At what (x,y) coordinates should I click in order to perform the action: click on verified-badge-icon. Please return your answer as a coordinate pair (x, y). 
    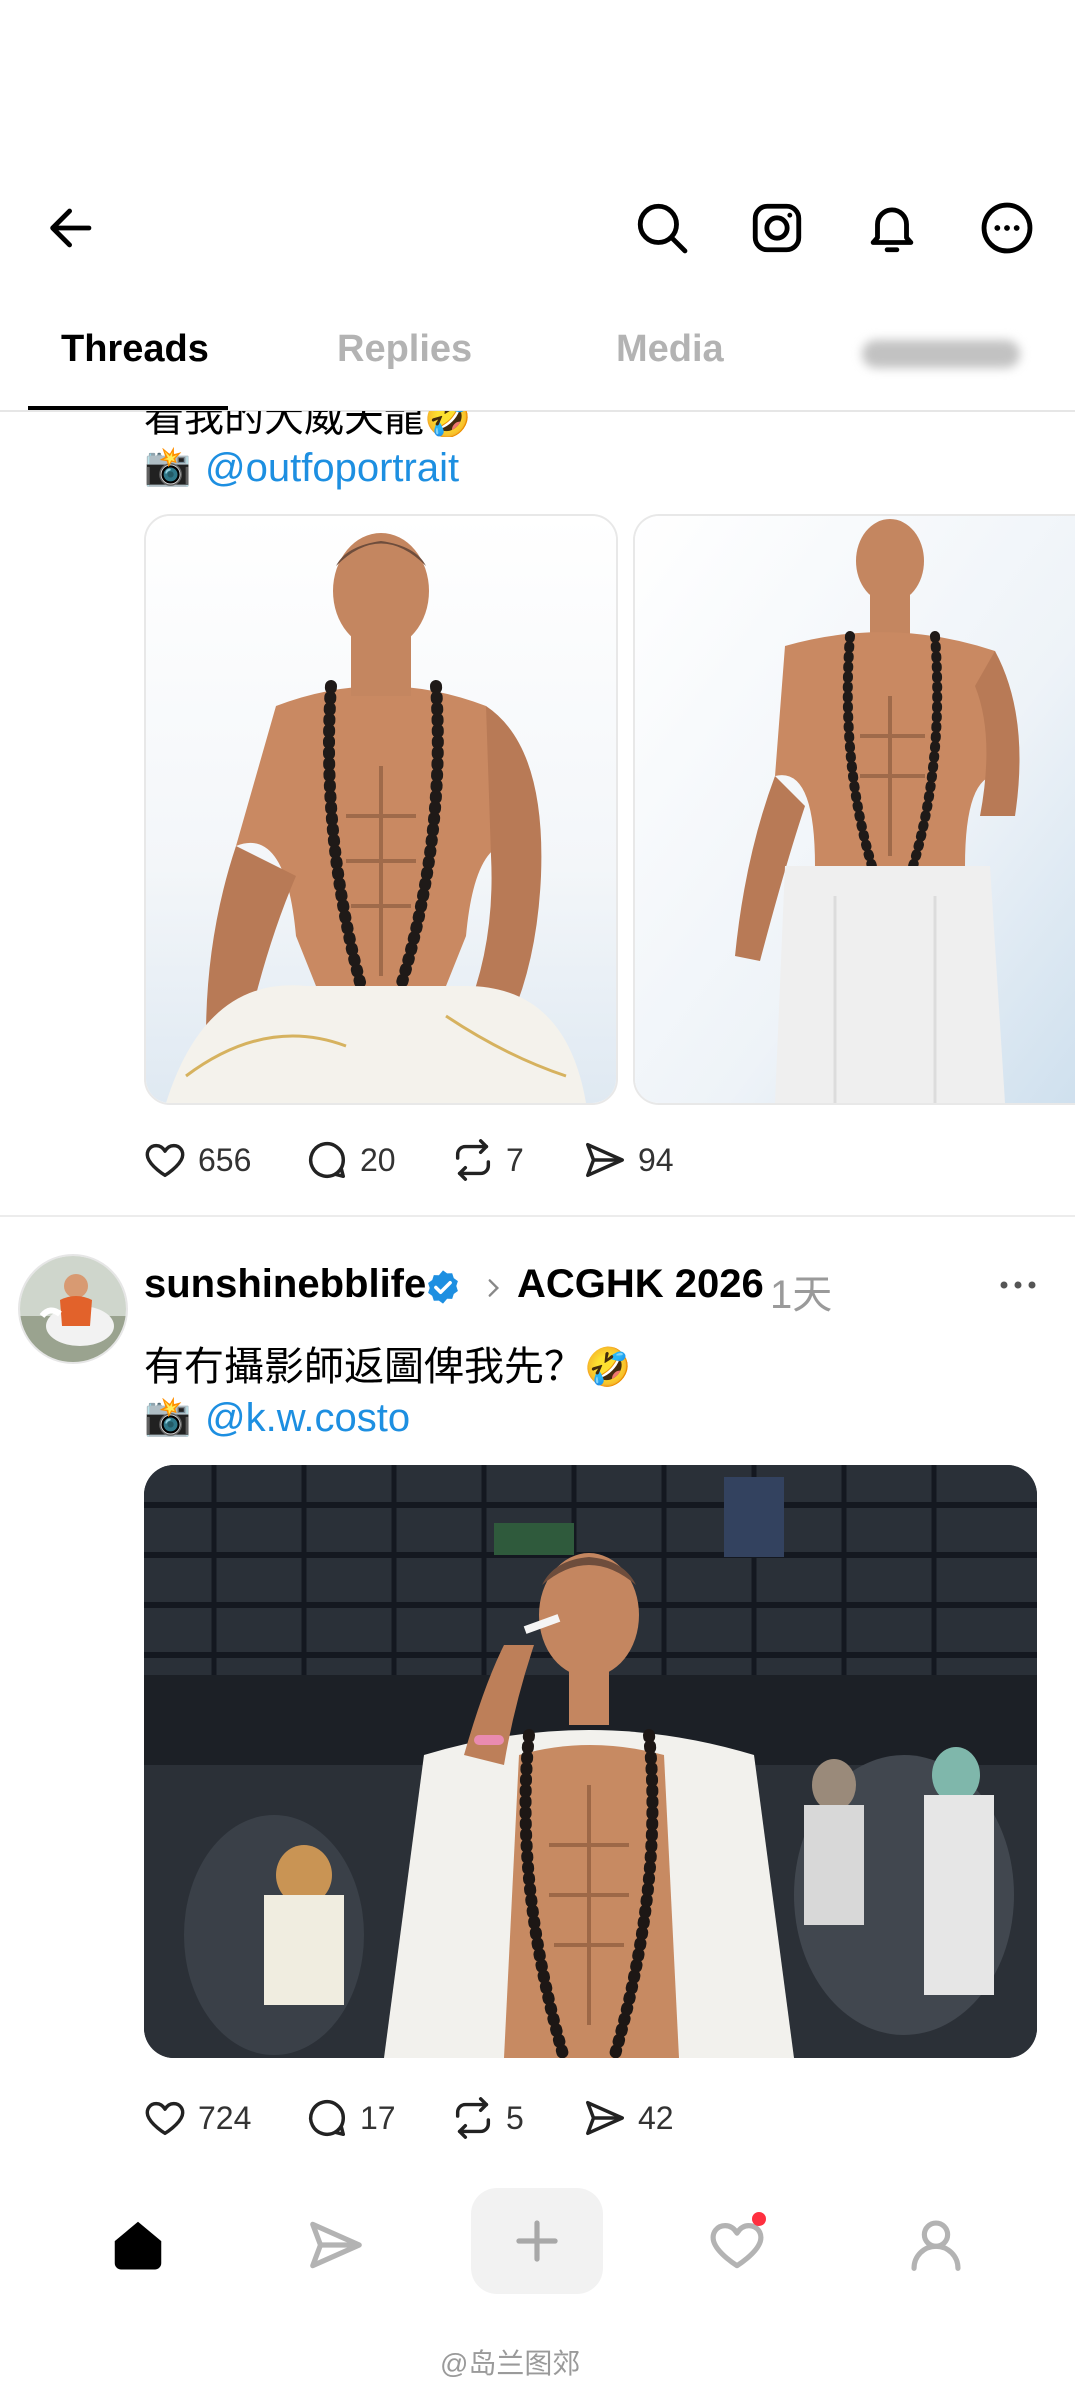
    Looking at the image, I should click on (443, 1287).